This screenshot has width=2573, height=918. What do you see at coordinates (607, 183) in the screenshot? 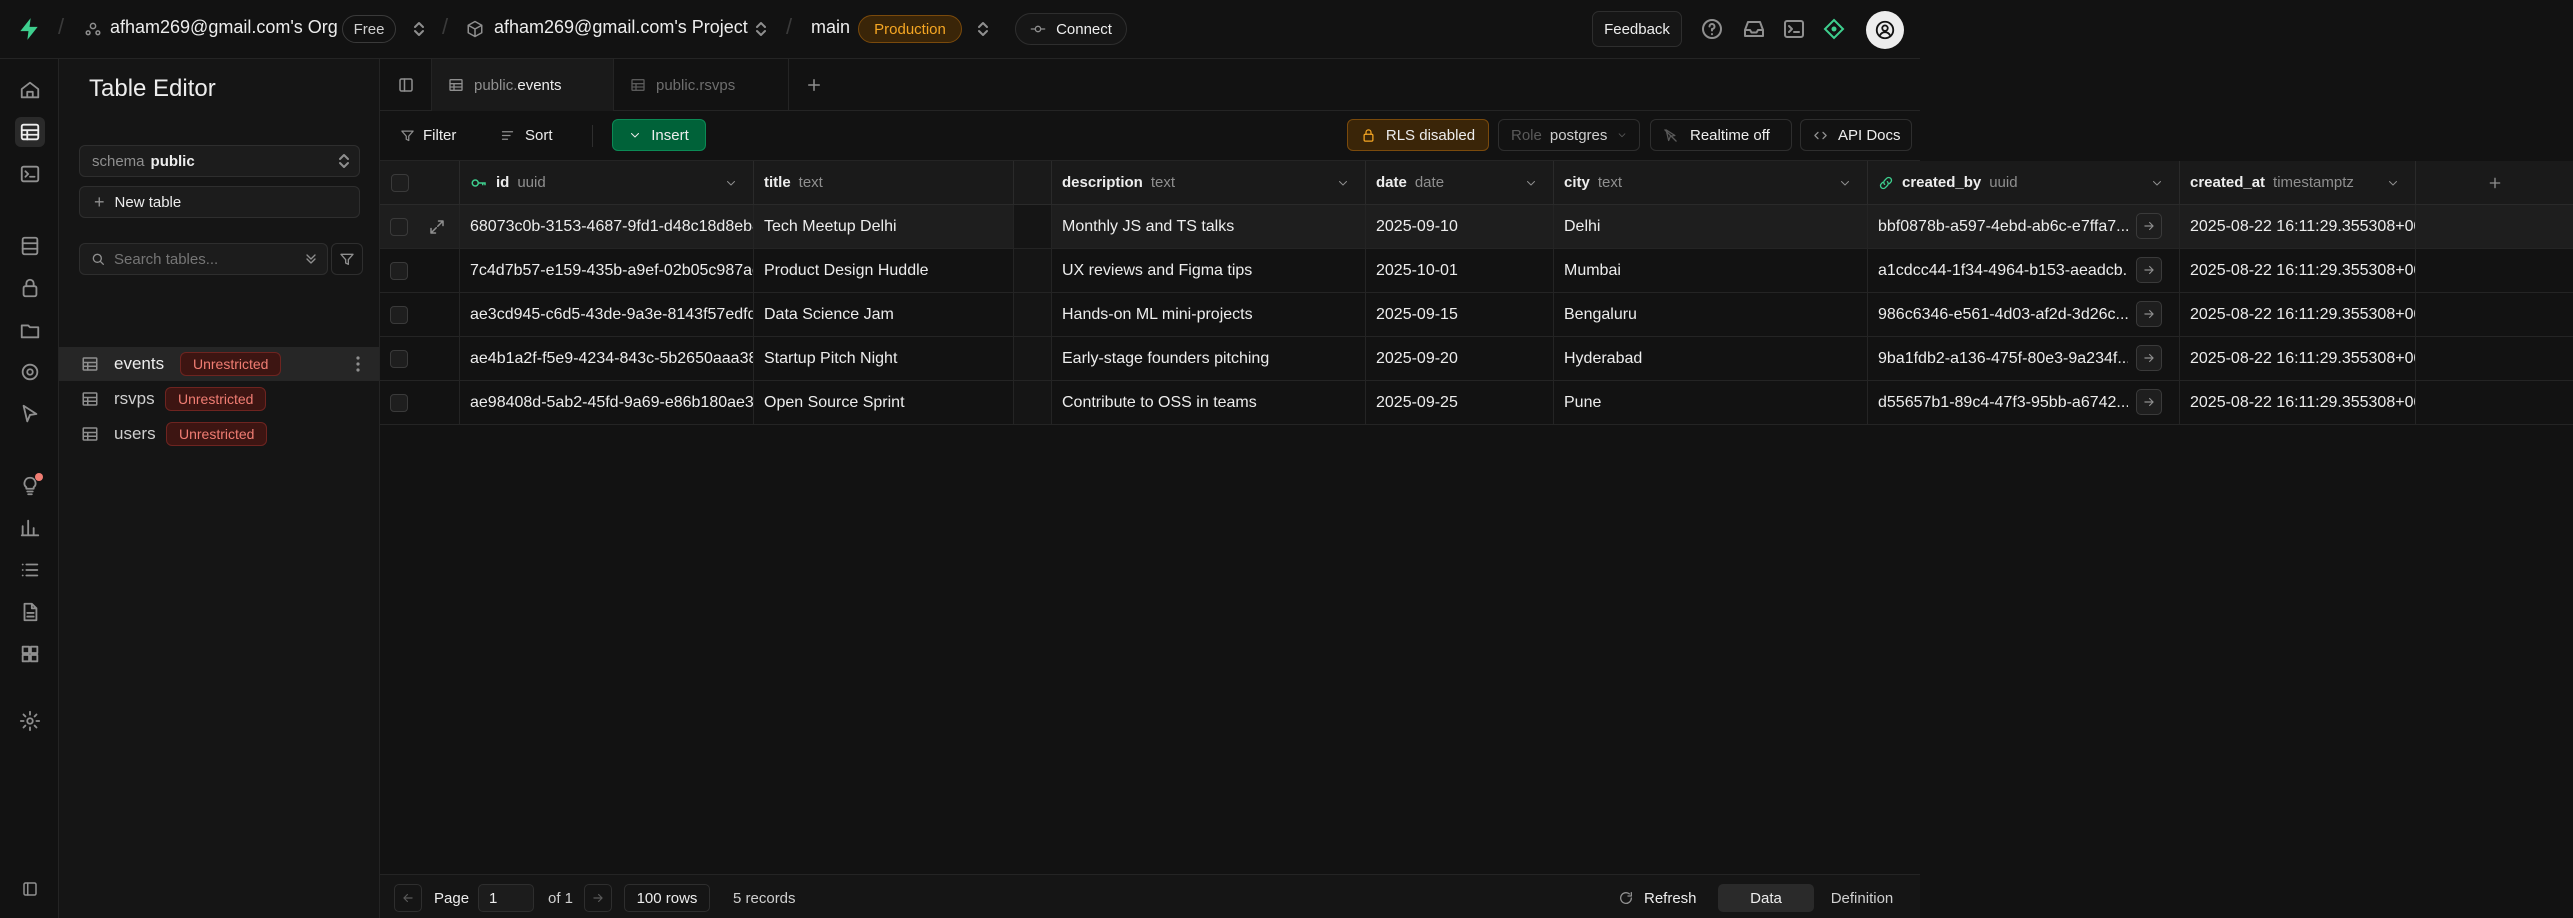
I see `column-header-id: id uuid` at bounding box center [607, 183].